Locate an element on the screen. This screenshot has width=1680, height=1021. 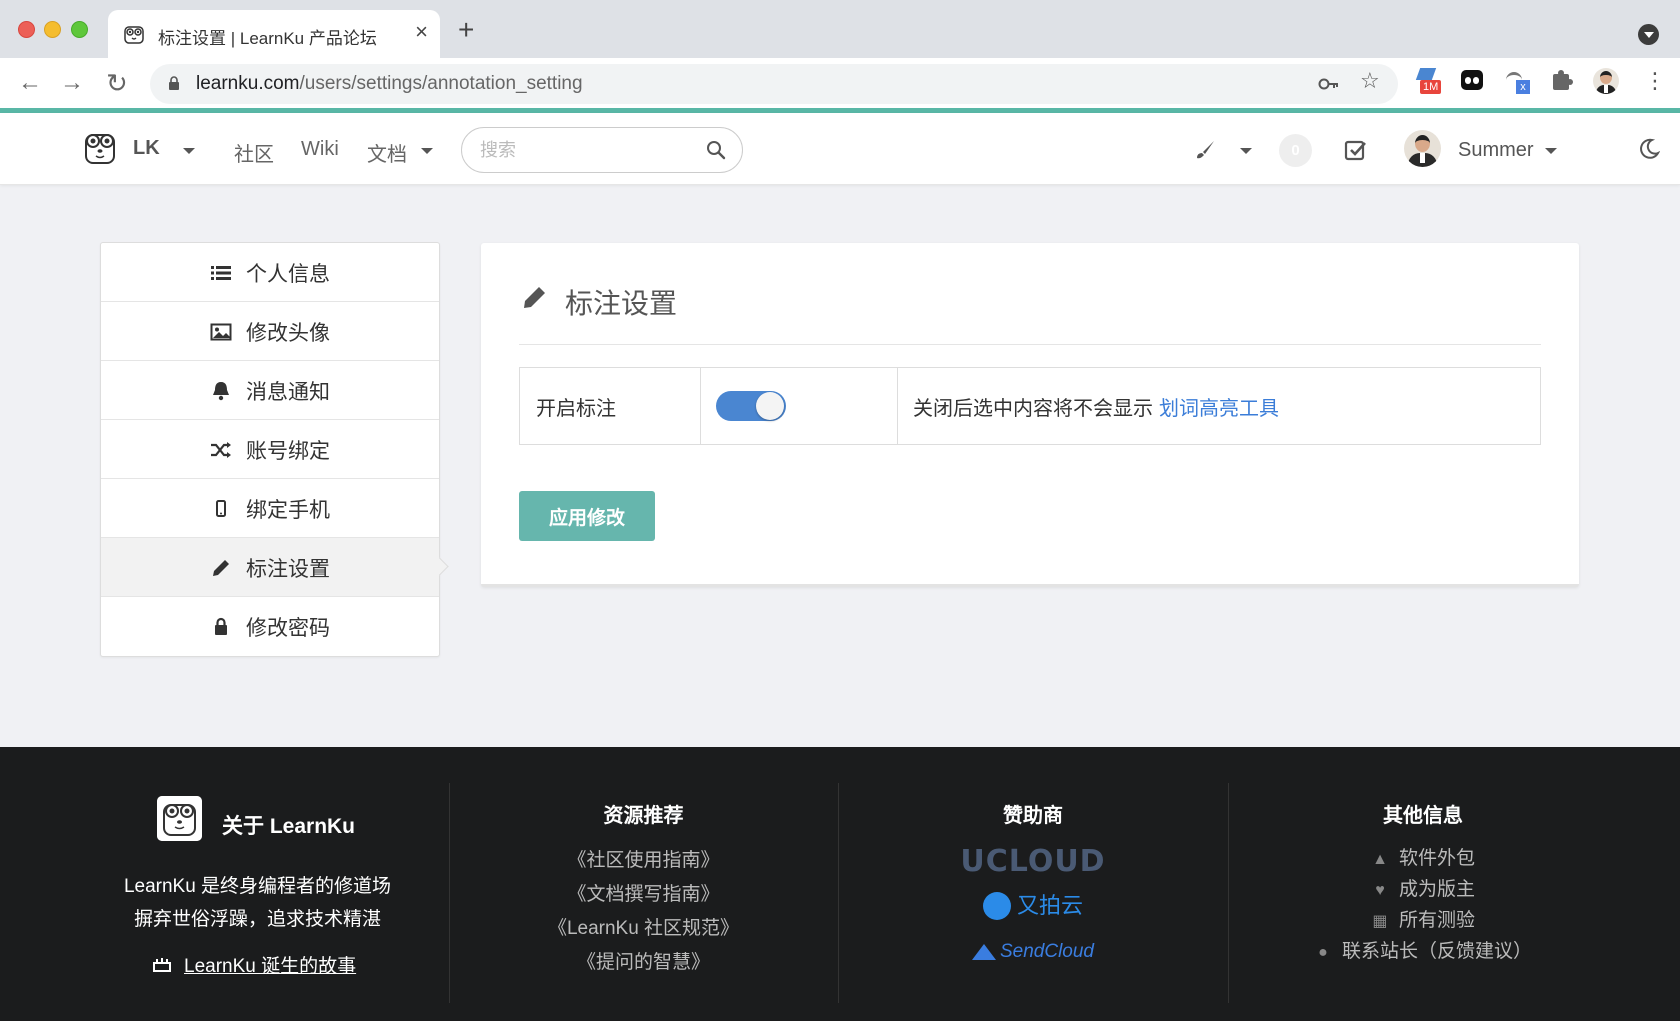
moon-icon is located at coordinates (1649, 149).